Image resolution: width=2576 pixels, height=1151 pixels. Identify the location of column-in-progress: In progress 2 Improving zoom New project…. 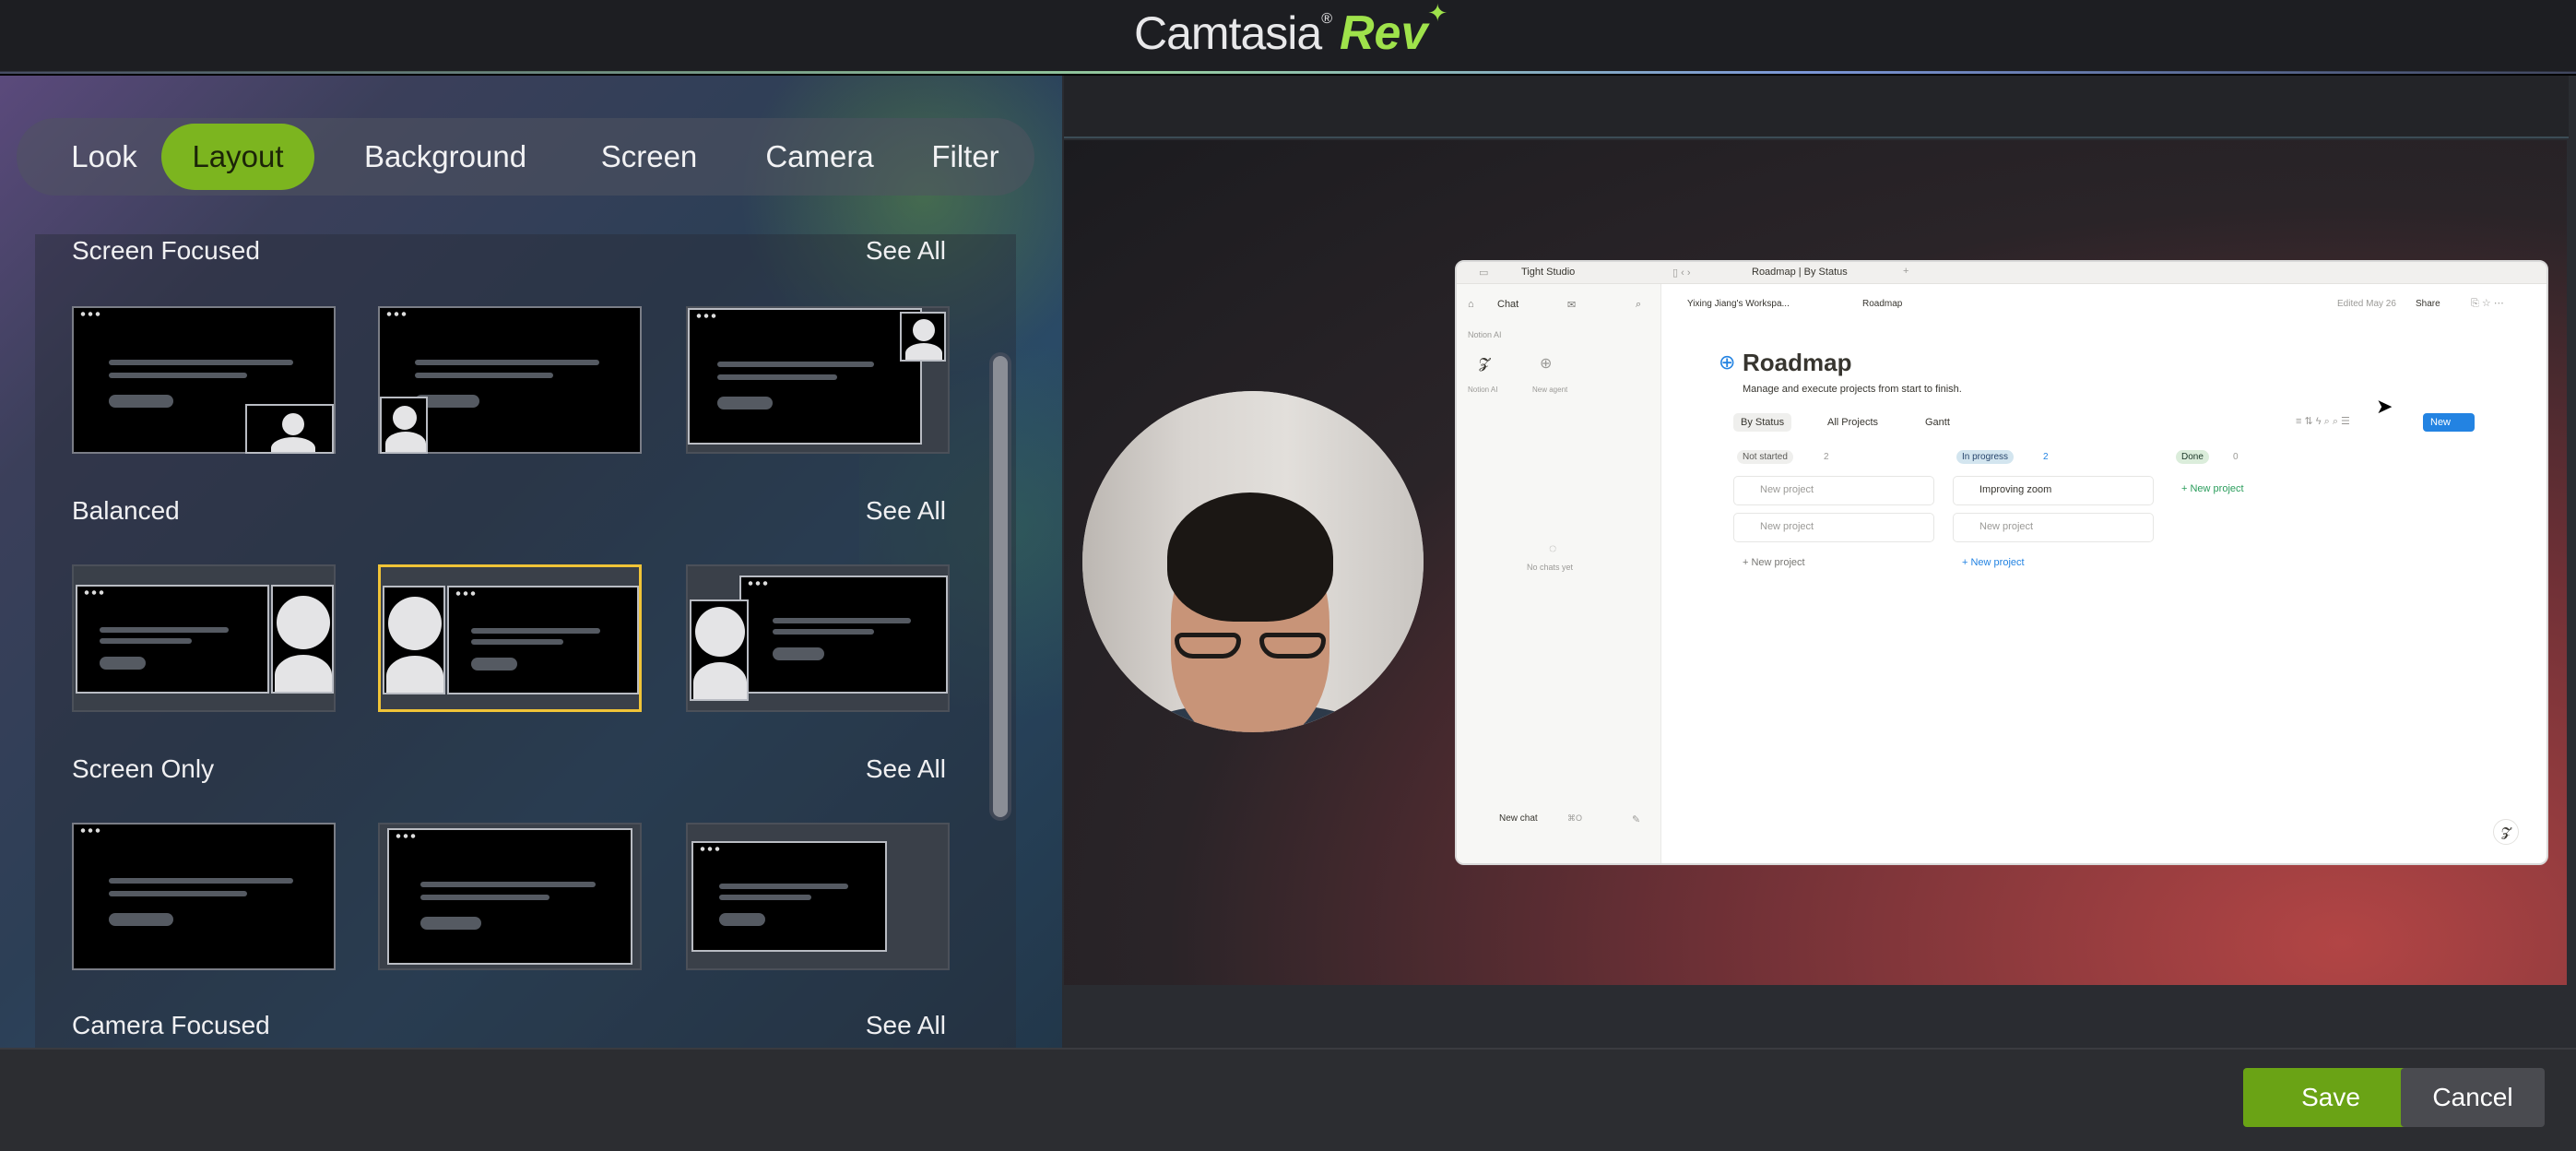
(2056, 515).